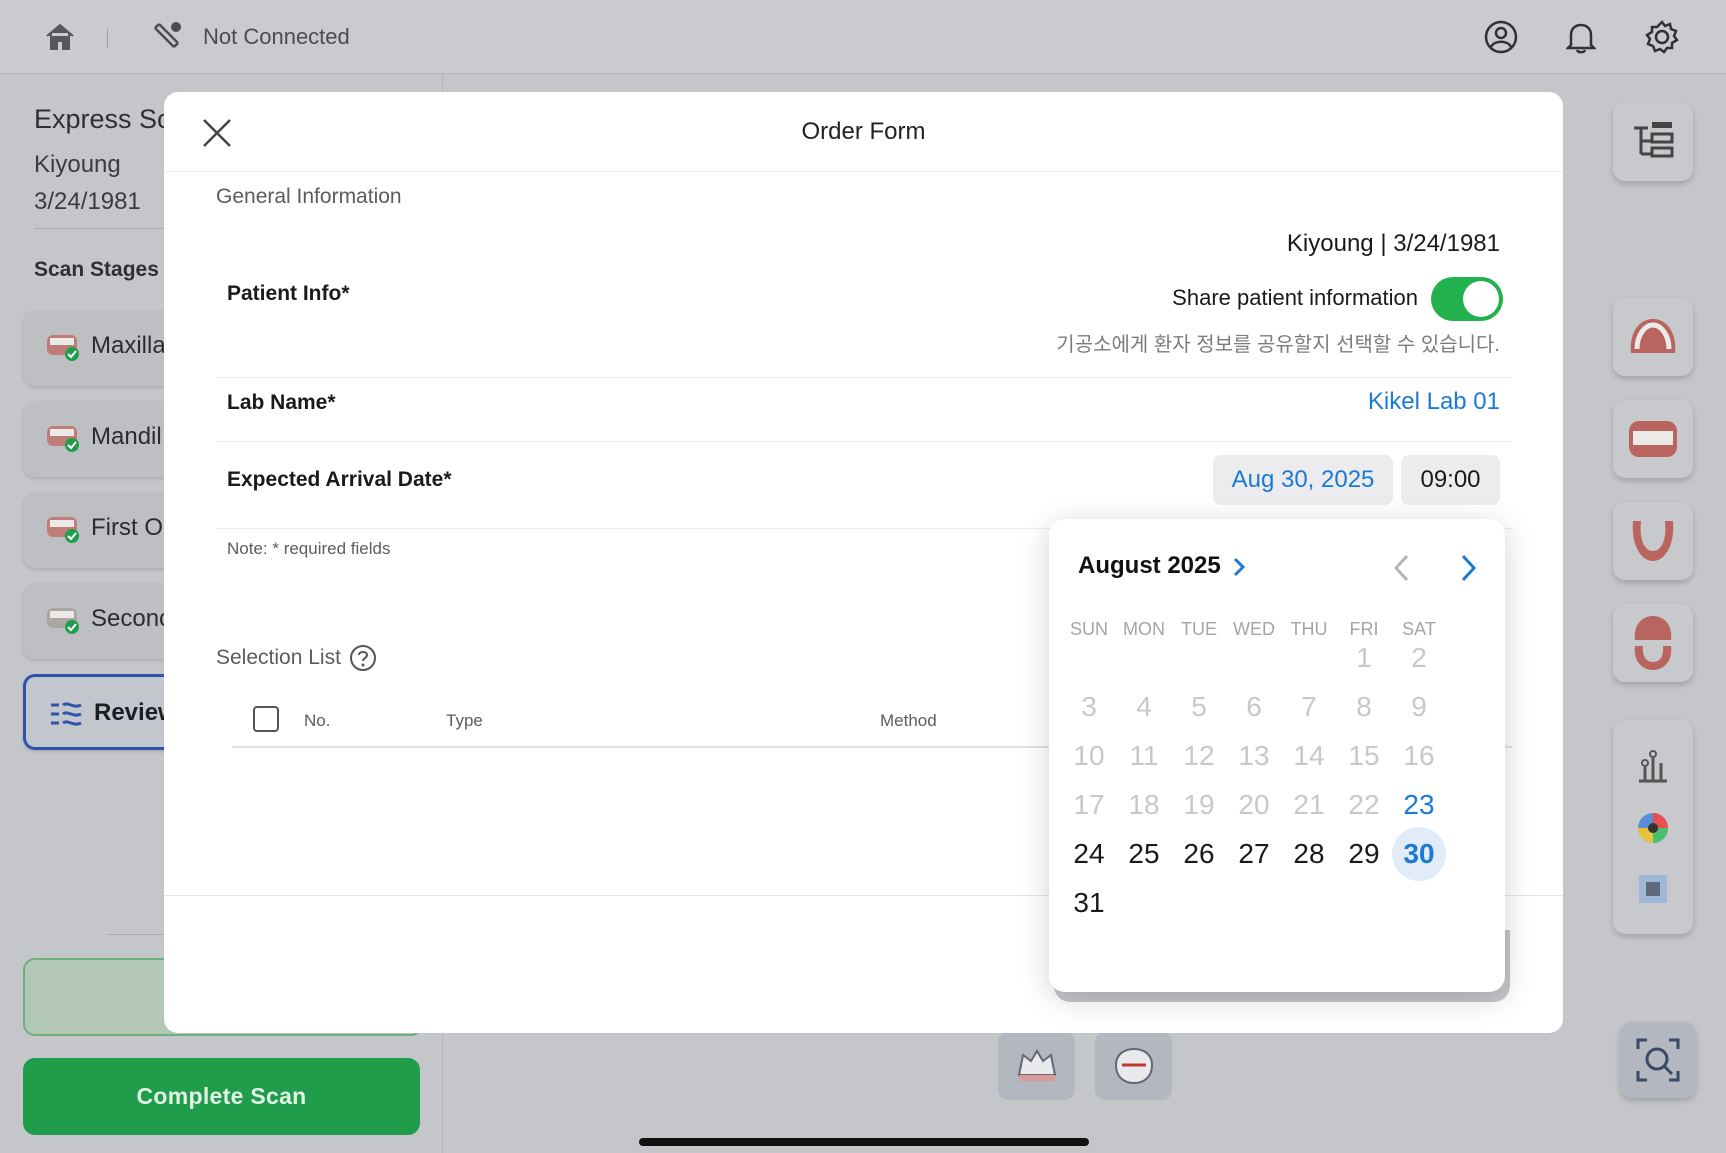 This screenshot has height=1153, width=1726. I want to click on arrival-time-picker: 09:00, so click(1450, 480).